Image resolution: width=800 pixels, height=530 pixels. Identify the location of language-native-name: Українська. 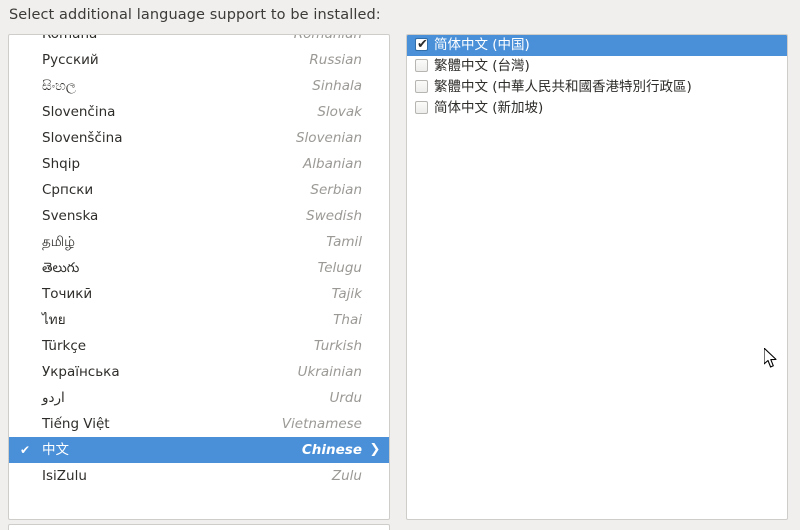
(81, 372).